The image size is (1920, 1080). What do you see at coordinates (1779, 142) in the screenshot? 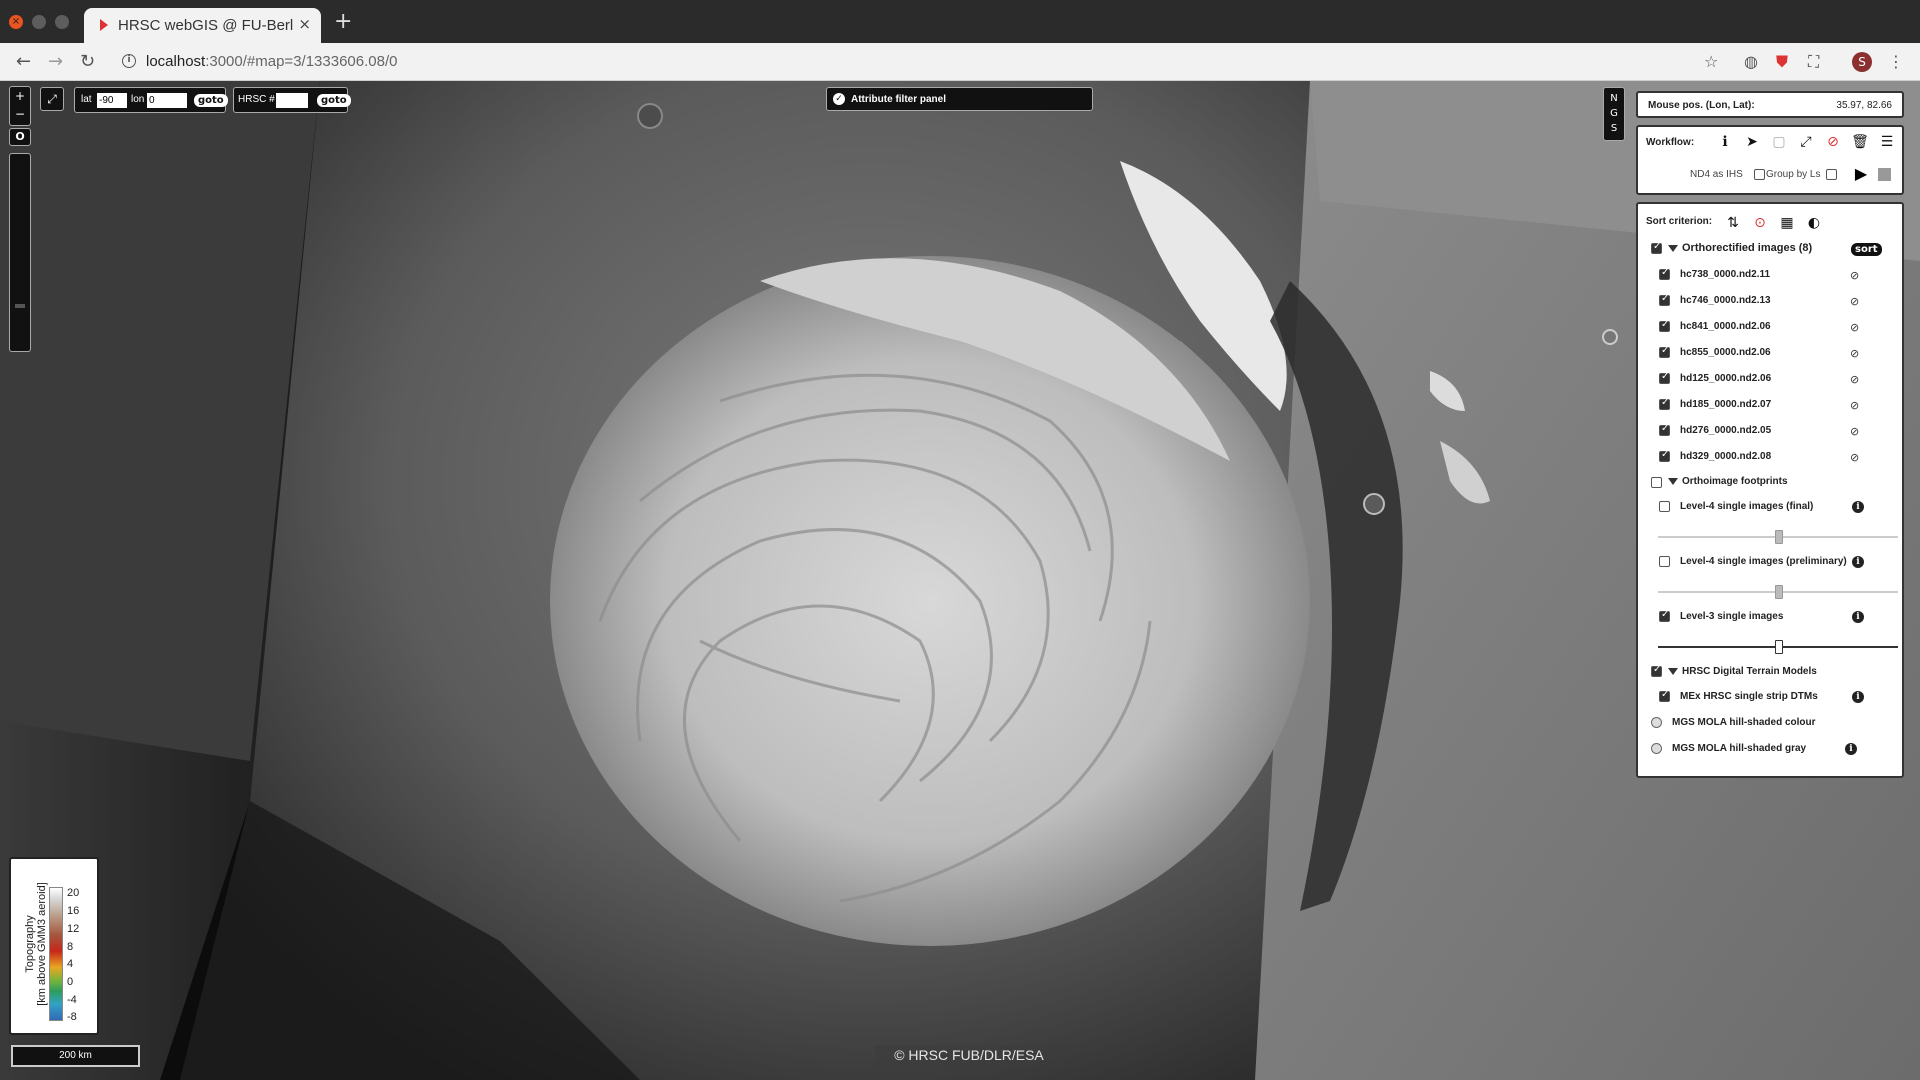
I see `select-icon: ▢` at bounding box center [1779, 142].